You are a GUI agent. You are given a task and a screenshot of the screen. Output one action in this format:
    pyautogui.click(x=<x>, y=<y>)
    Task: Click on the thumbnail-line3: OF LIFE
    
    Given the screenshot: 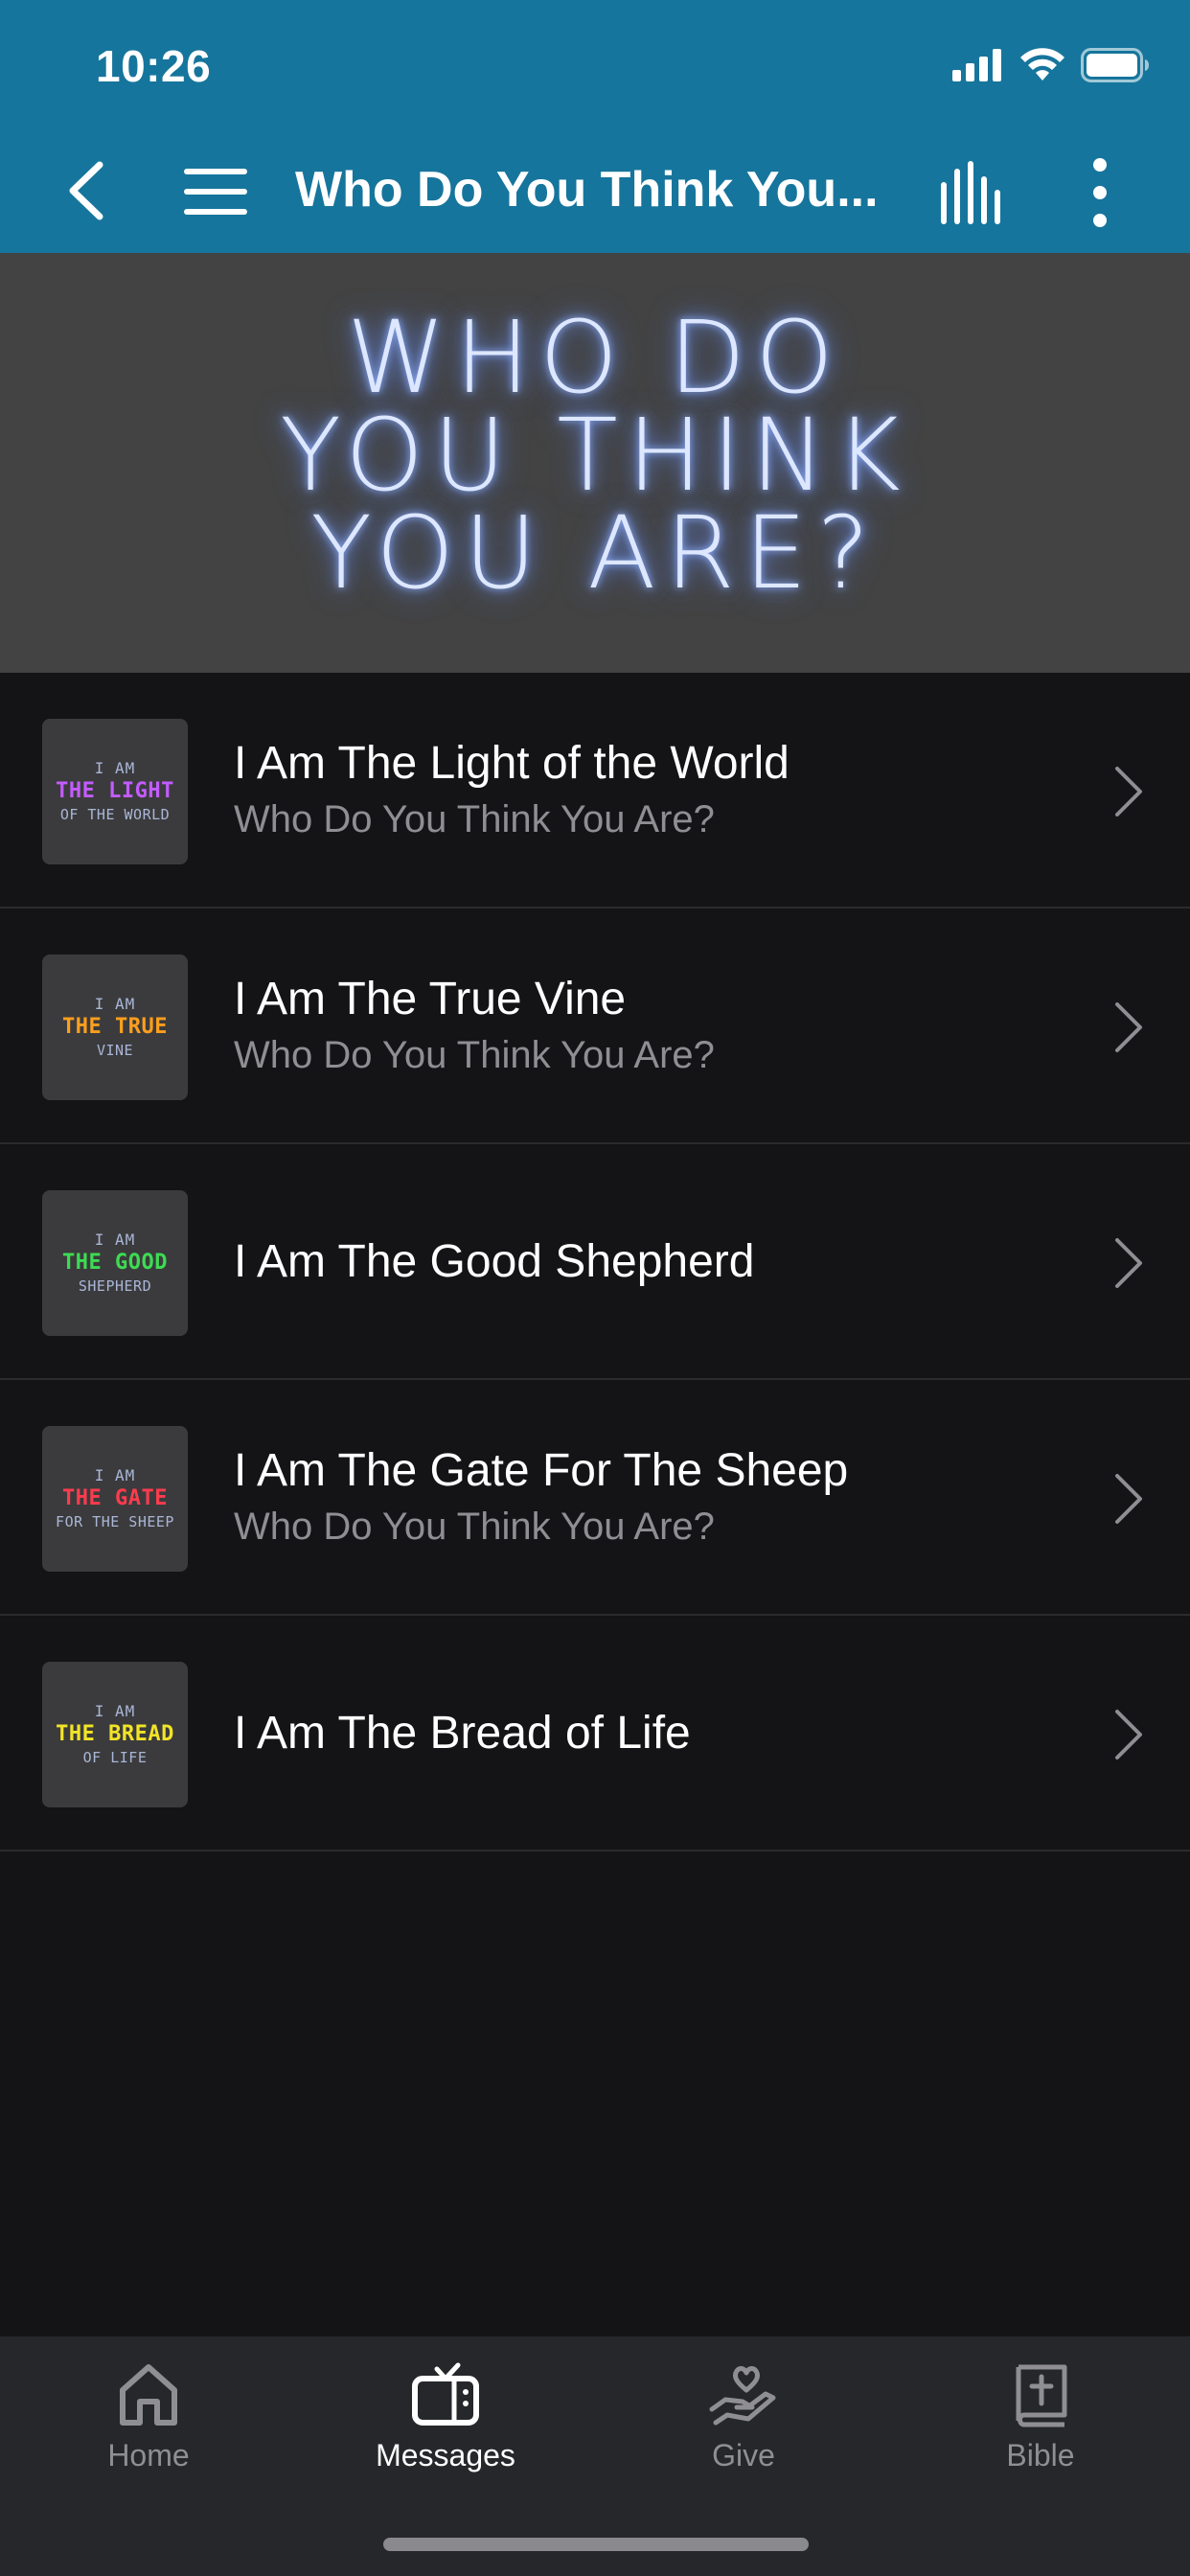 What is the action you would take?
    pyautogui.click(x=115, y=1757)
    